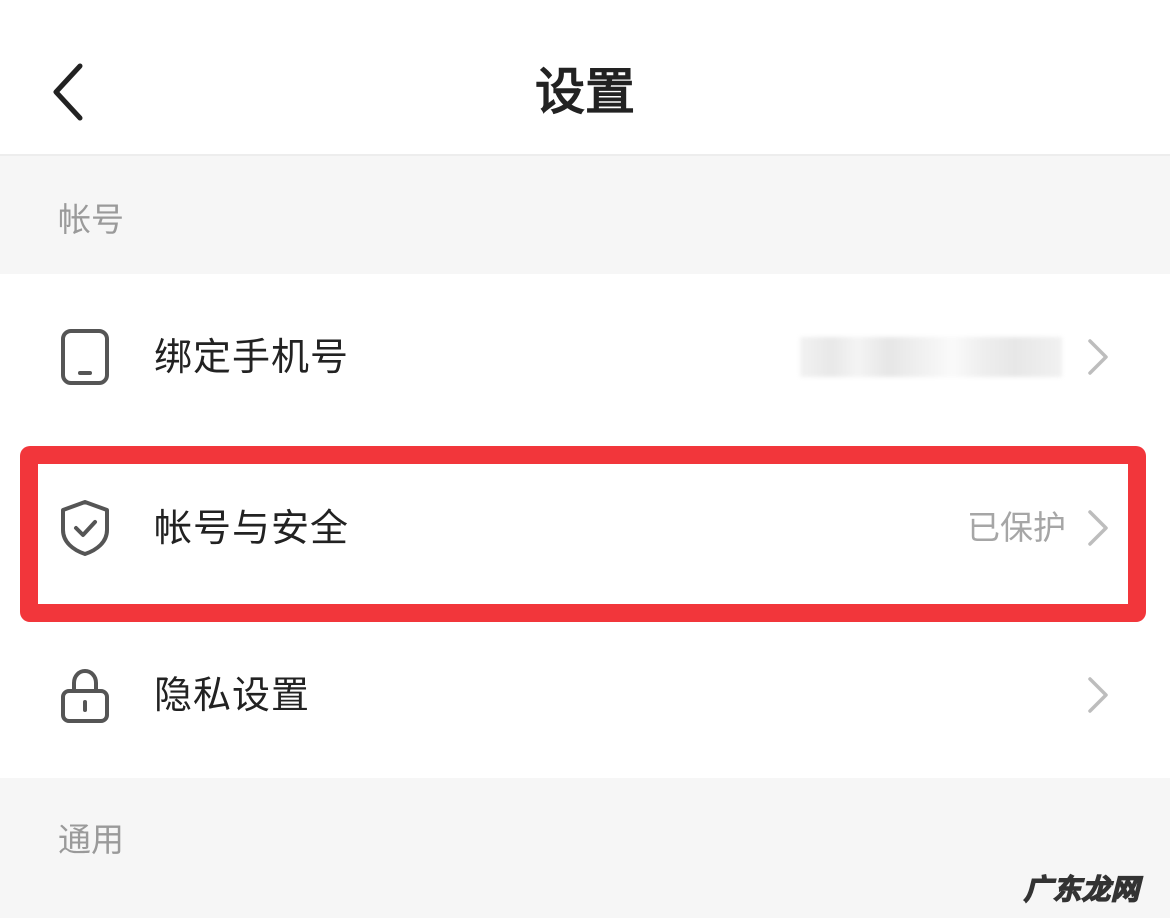  Describe the element at coordinates (585, 215) in the screenshot. I see `section-header-account: 帐号` at that location.